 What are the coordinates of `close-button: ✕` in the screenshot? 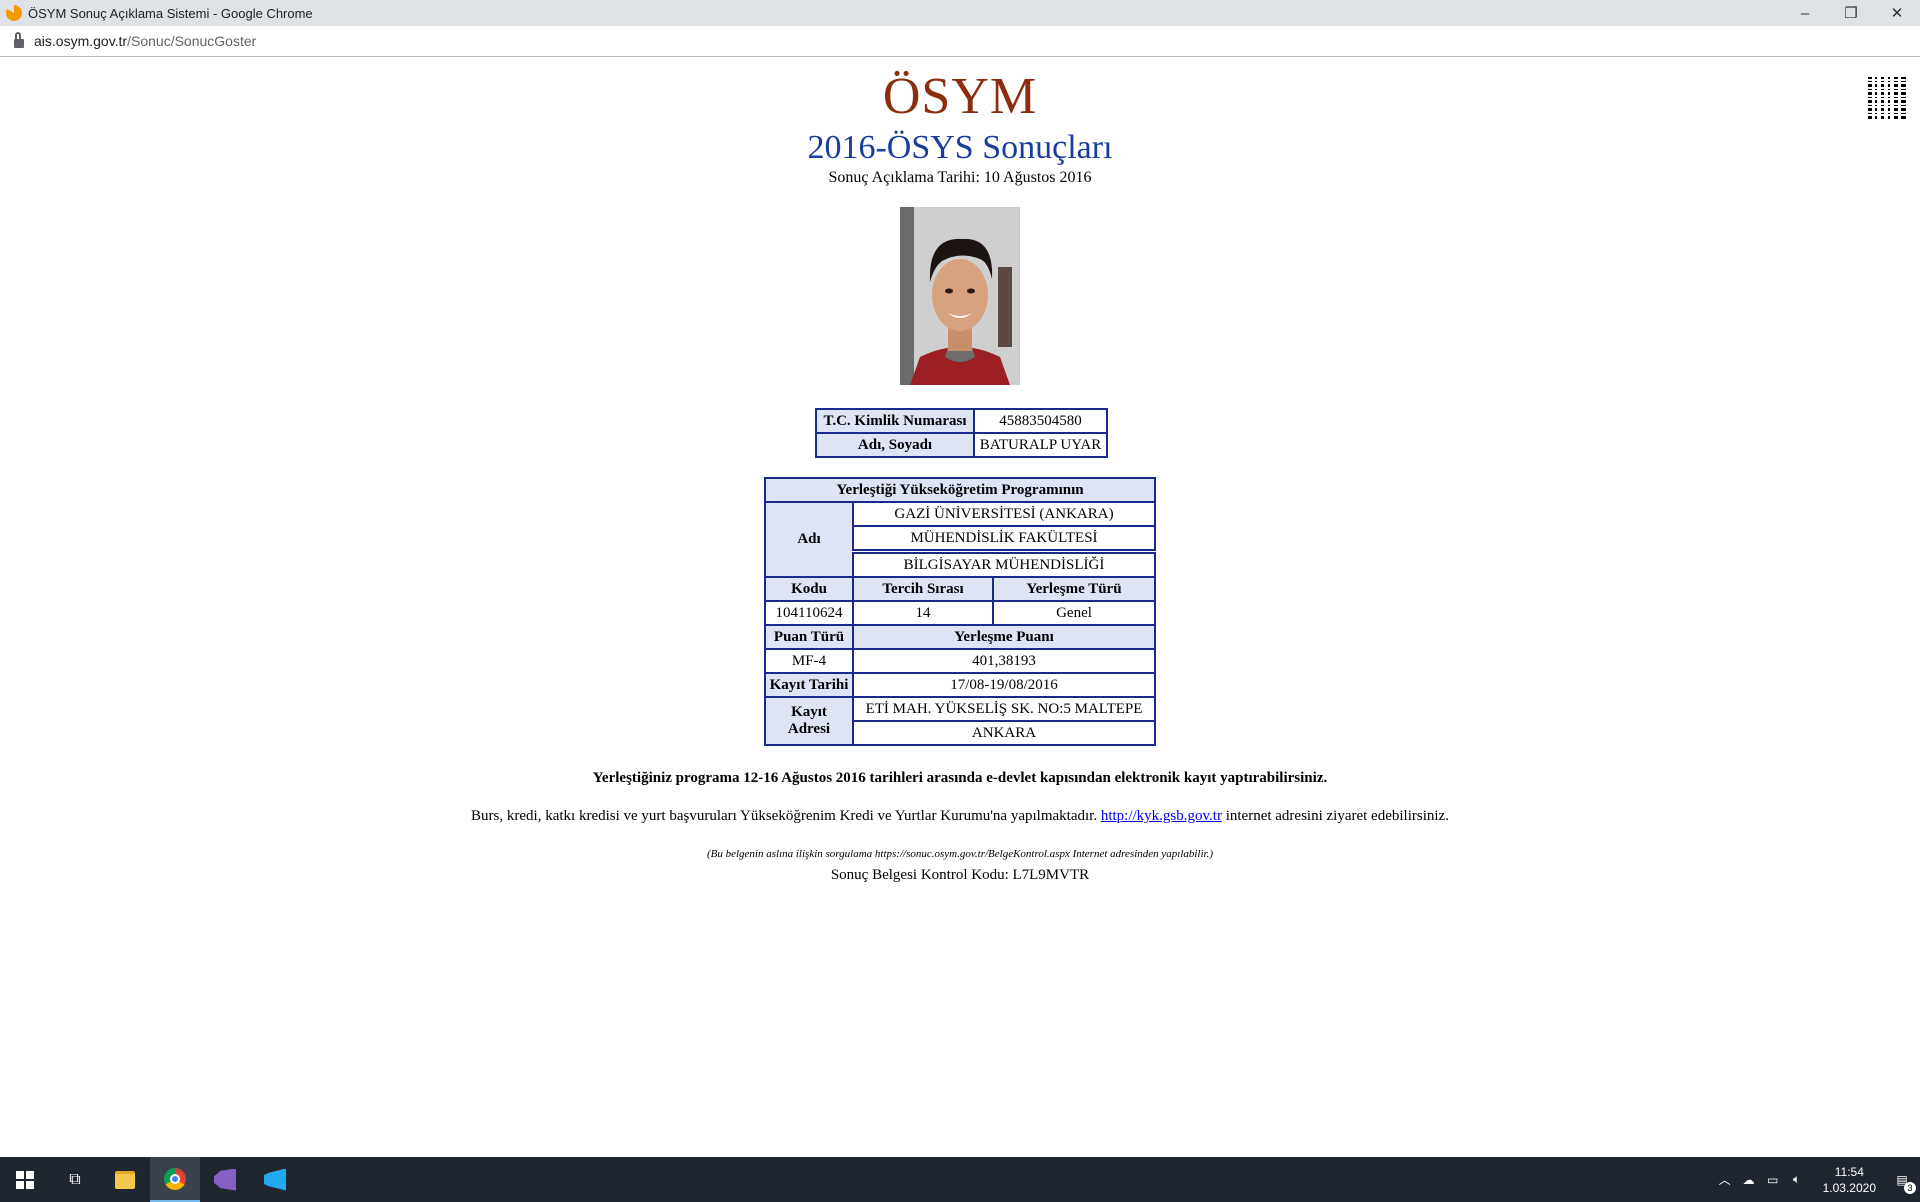 It's located at (1897, 13).